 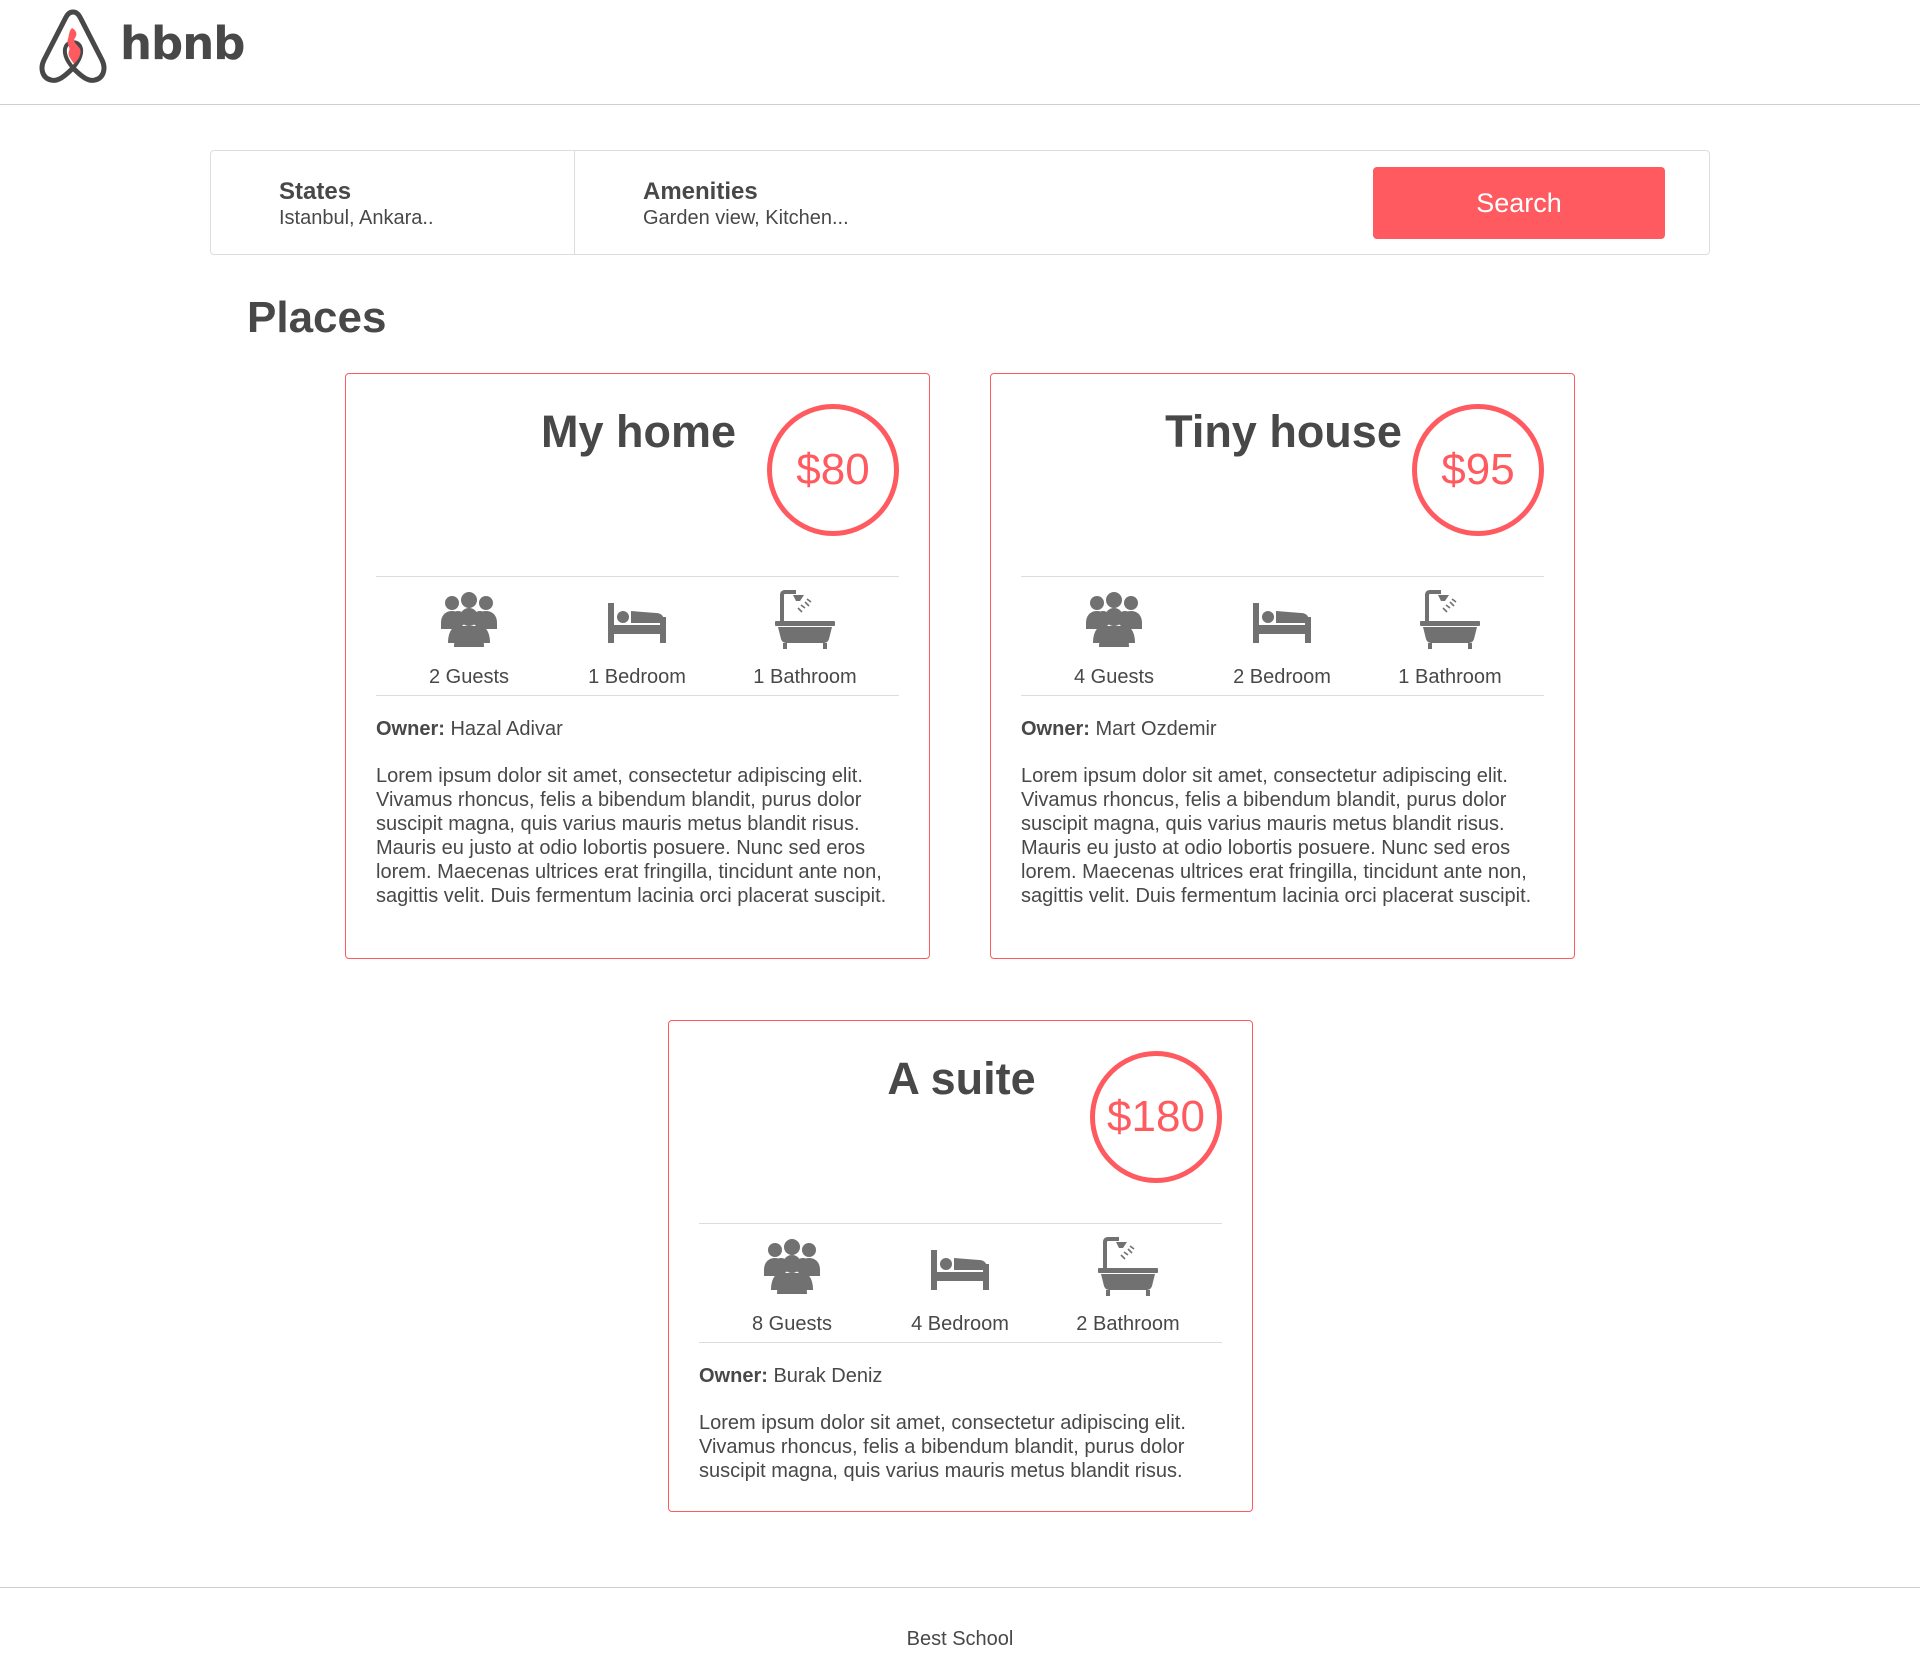 I want to click on guests-label: 8 Guests, so click(x=792, y=1324).